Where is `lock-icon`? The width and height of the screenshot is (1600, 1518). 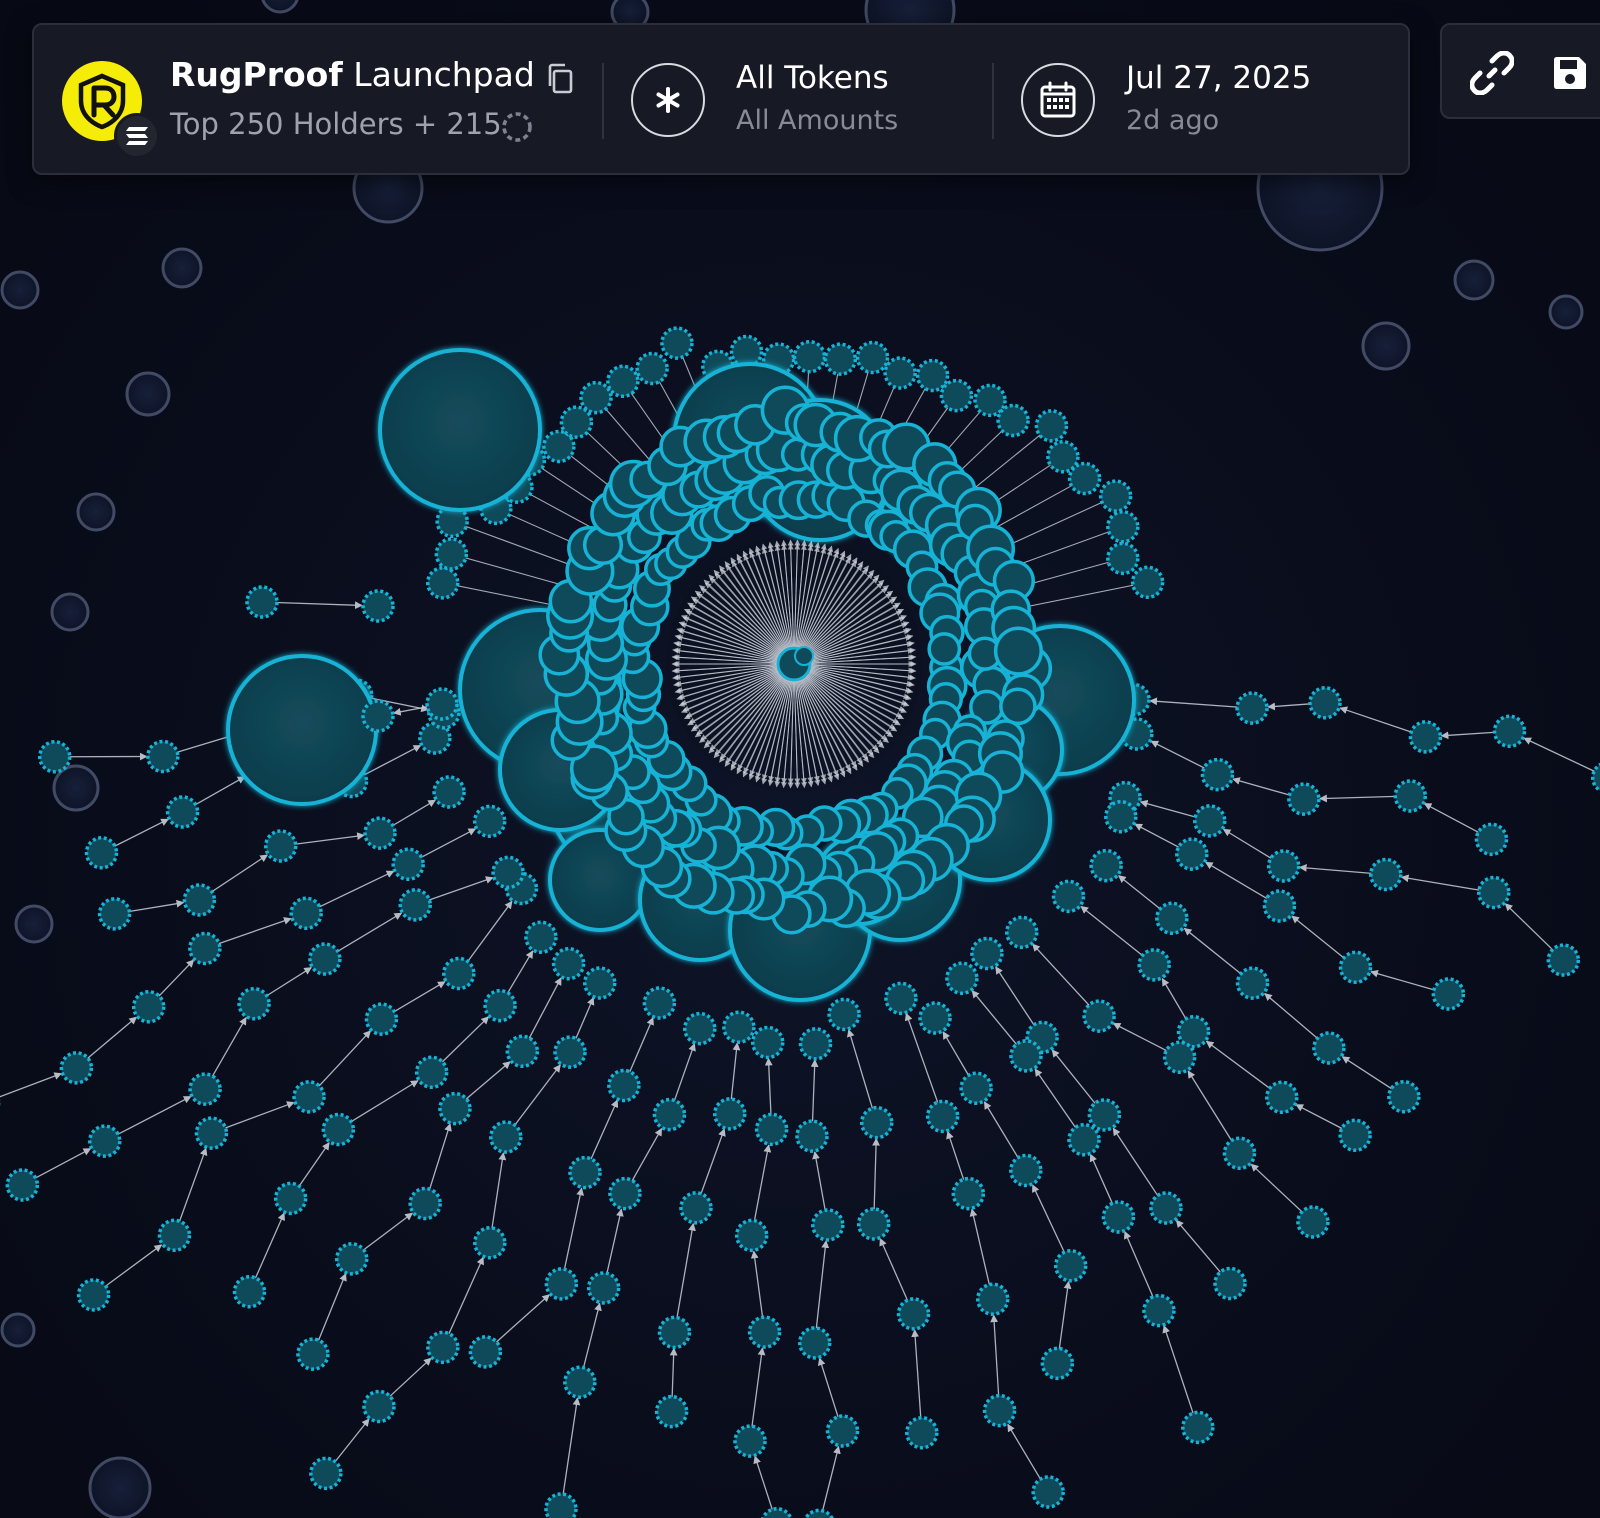
lock-icon is located at coordinates (804, 656).